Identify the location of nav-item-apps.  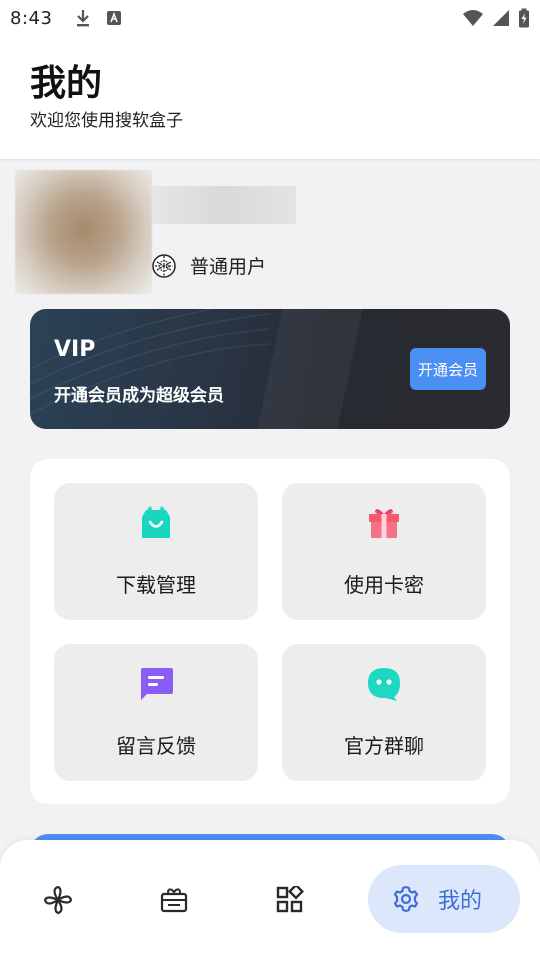
(290, 900).